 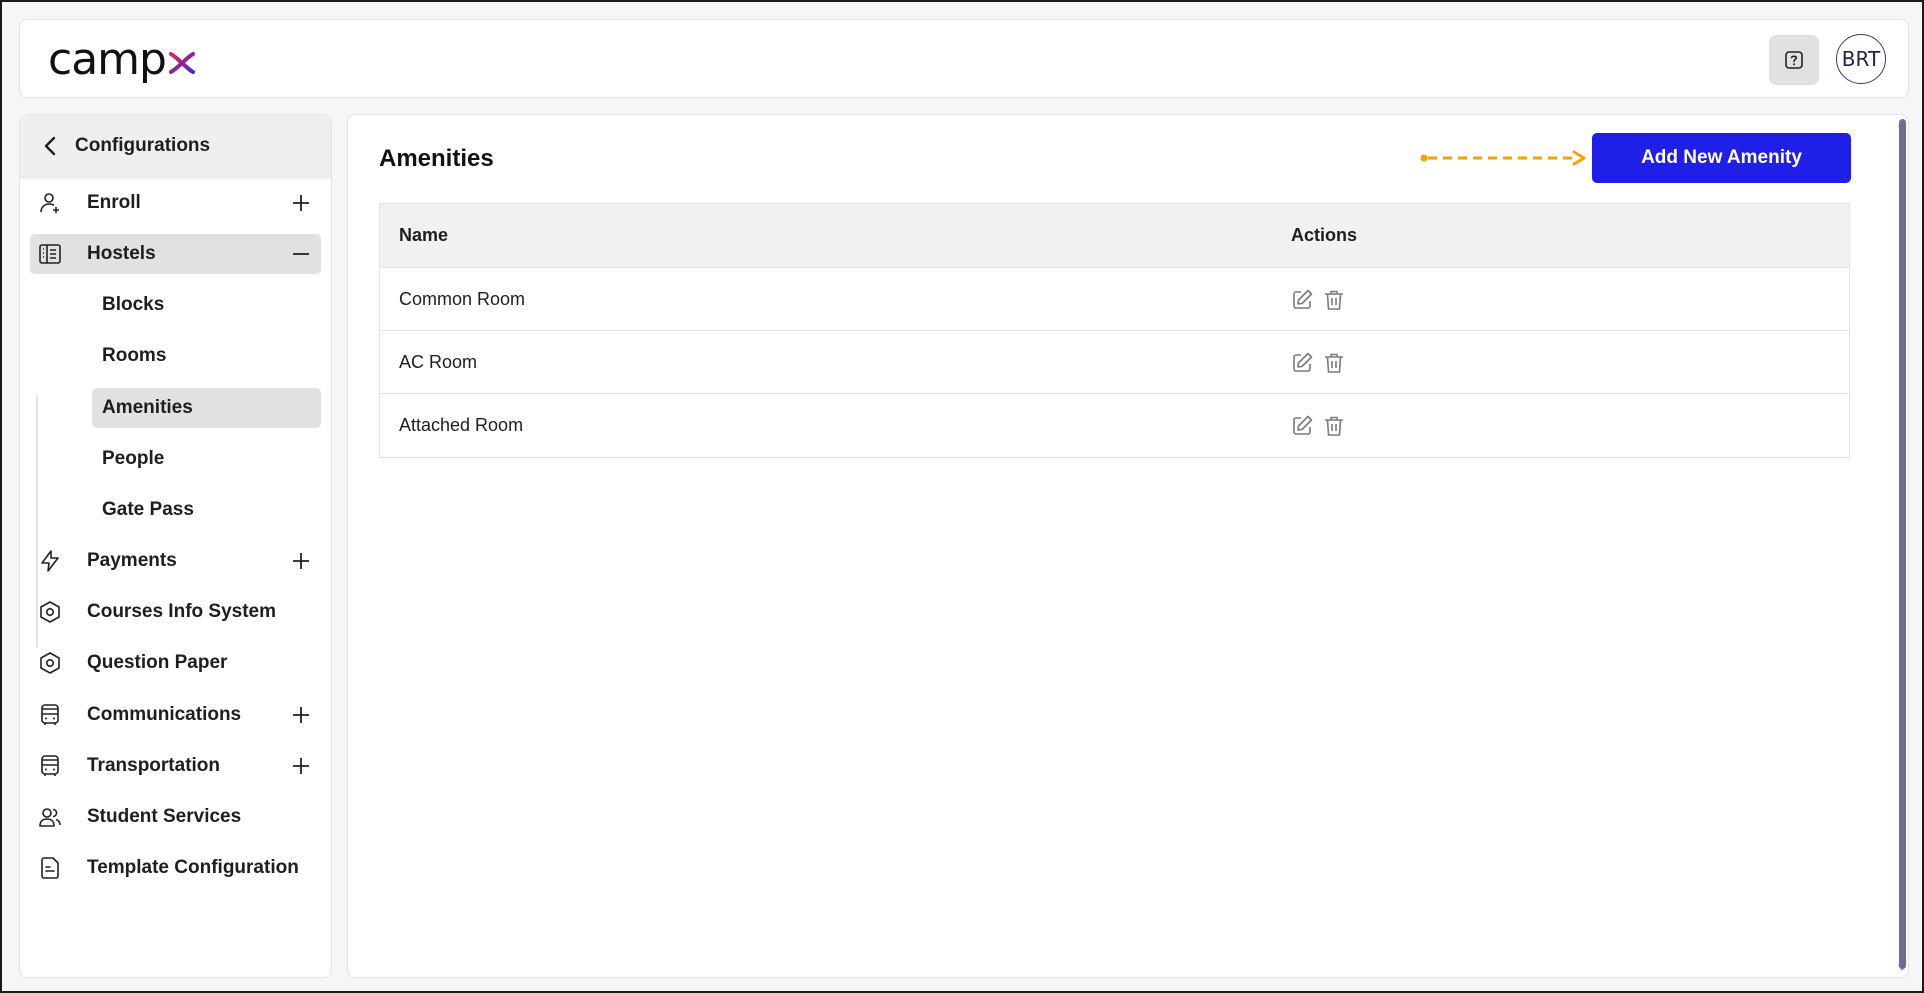 What do you see at coordinates (148, 509) in the screenshot?
I see `subitem-label: Gate Pass` at bounding box center [148, 509].